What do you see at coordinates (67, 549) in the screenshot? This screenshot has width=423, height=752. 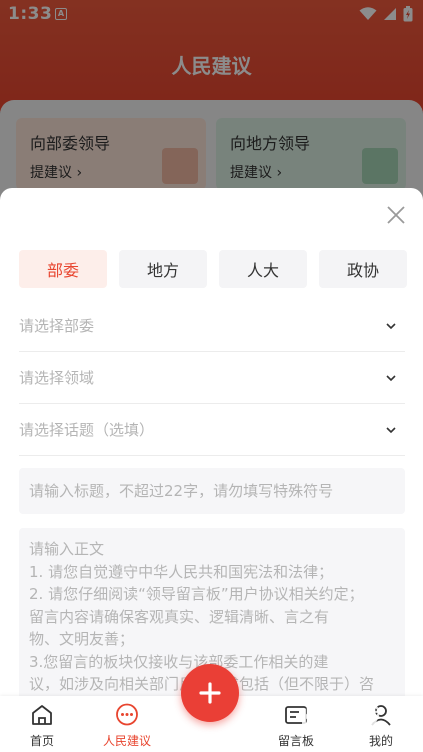 I see `body-placeholder-line: 请输入正文` at bounding box center [67, 549].